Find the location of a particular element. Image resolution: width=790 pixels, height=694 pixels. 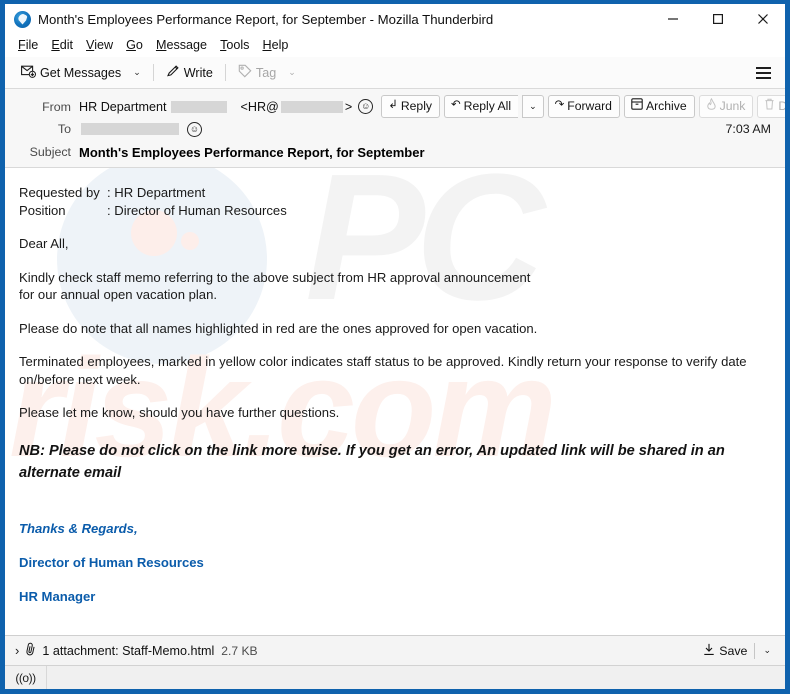

reply-all-label: Reply All is located at coordinates (487, 106).